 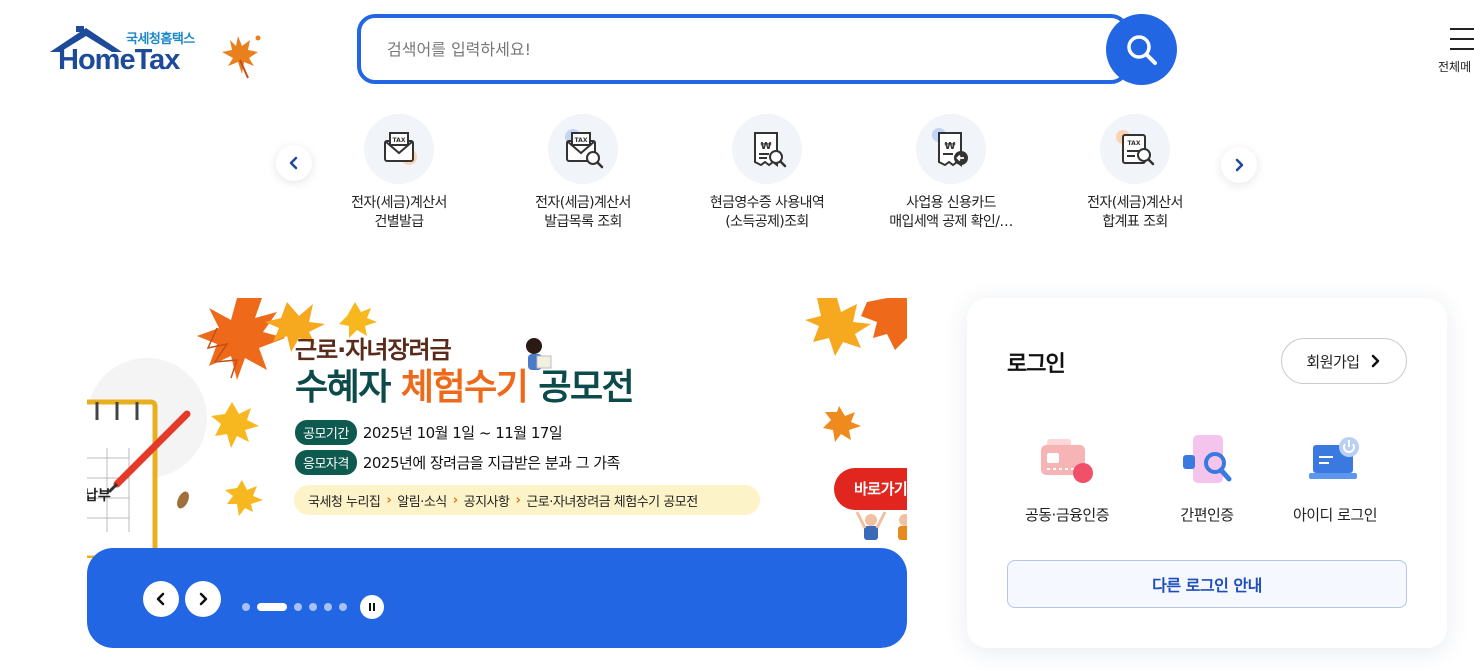 I want to click on receipt-search-icon: ₩, so click(x=767, y=149).